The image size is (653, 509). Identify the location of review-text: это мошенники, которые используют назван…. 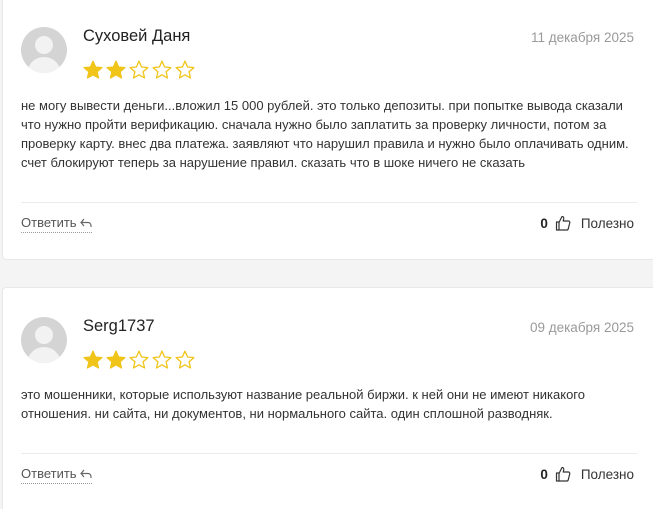
(303, 404).